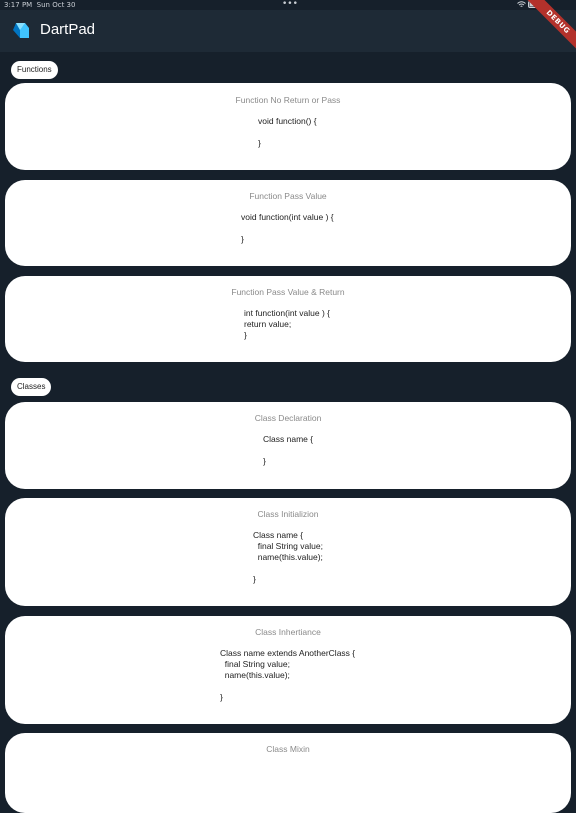 This screenshot has width=576, height=813. What do you see at coordinates (288, 514) in the screenshot?
I see `card-title: Class Initializion` at bounding box center [288, 514].